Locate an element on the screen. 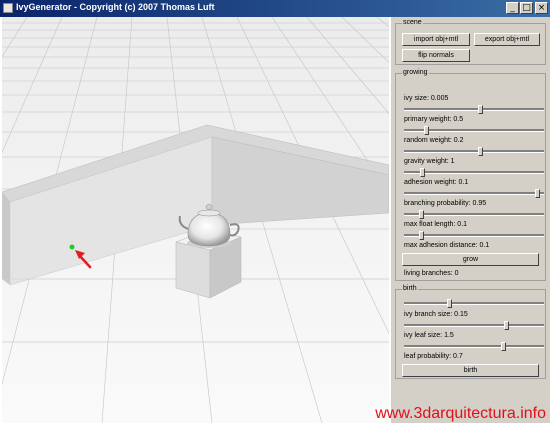  ivy-leaf-size-label: ivy leaf size: 1.5 is located at coordinates (429, 335).